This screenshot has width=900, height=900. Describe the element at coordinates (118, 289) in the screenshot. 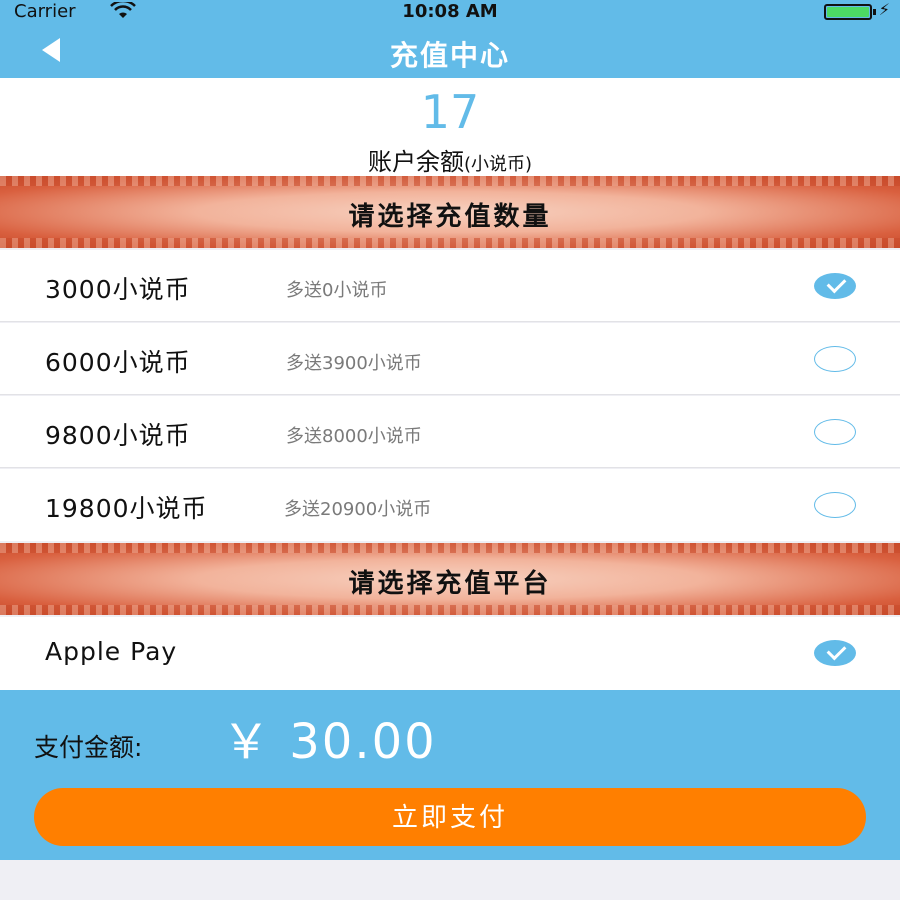

I see `option-name: 3000小说币` at that location.